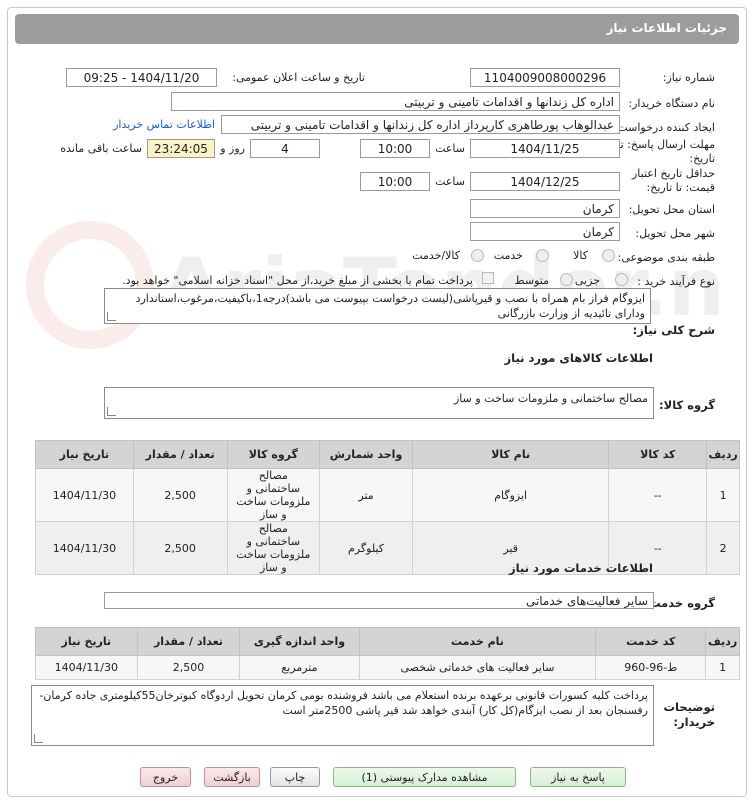 The image size is (755, 803). What do you see at coordinates (477, 667) in the screenshot?
I see `cell-name: سایر فعالیت های خدماتی شخصی` at bounding box center [477, 667].